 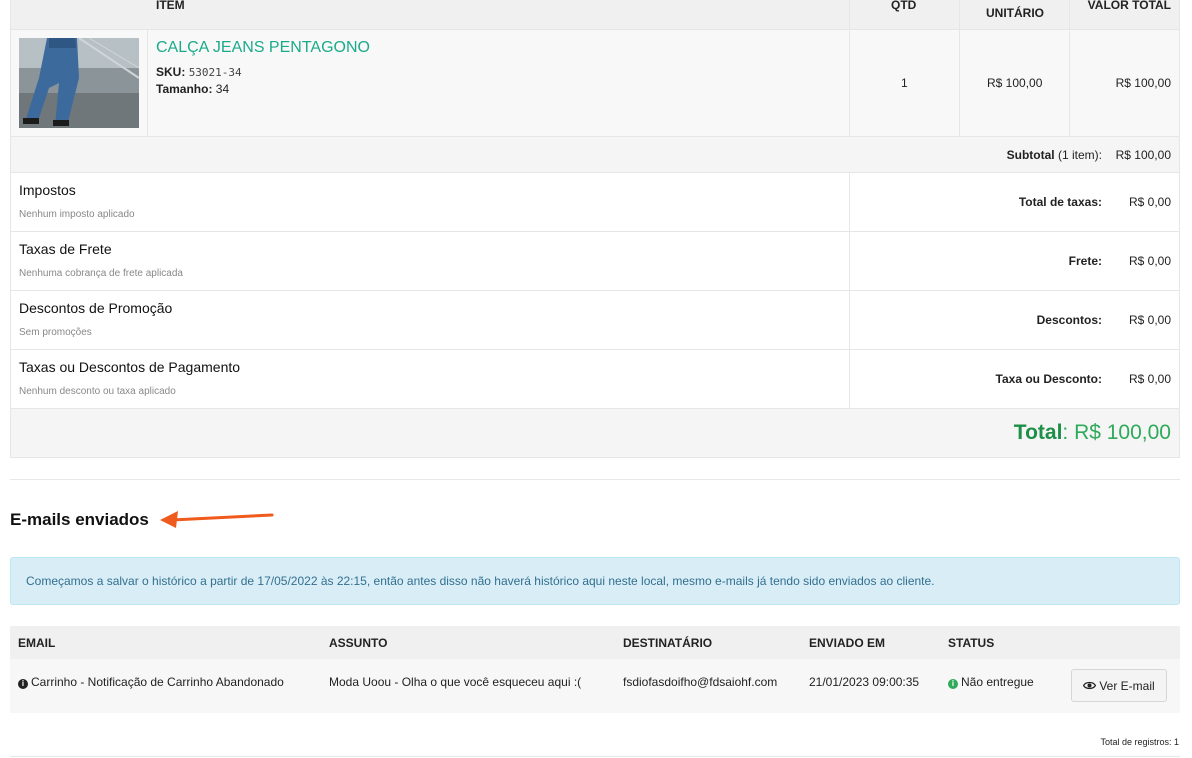 What do you see at coordinates (1127, 685) in the screenshot?
I see `view-email-label: Ver E-mail` at bounding box center [1127, 685].